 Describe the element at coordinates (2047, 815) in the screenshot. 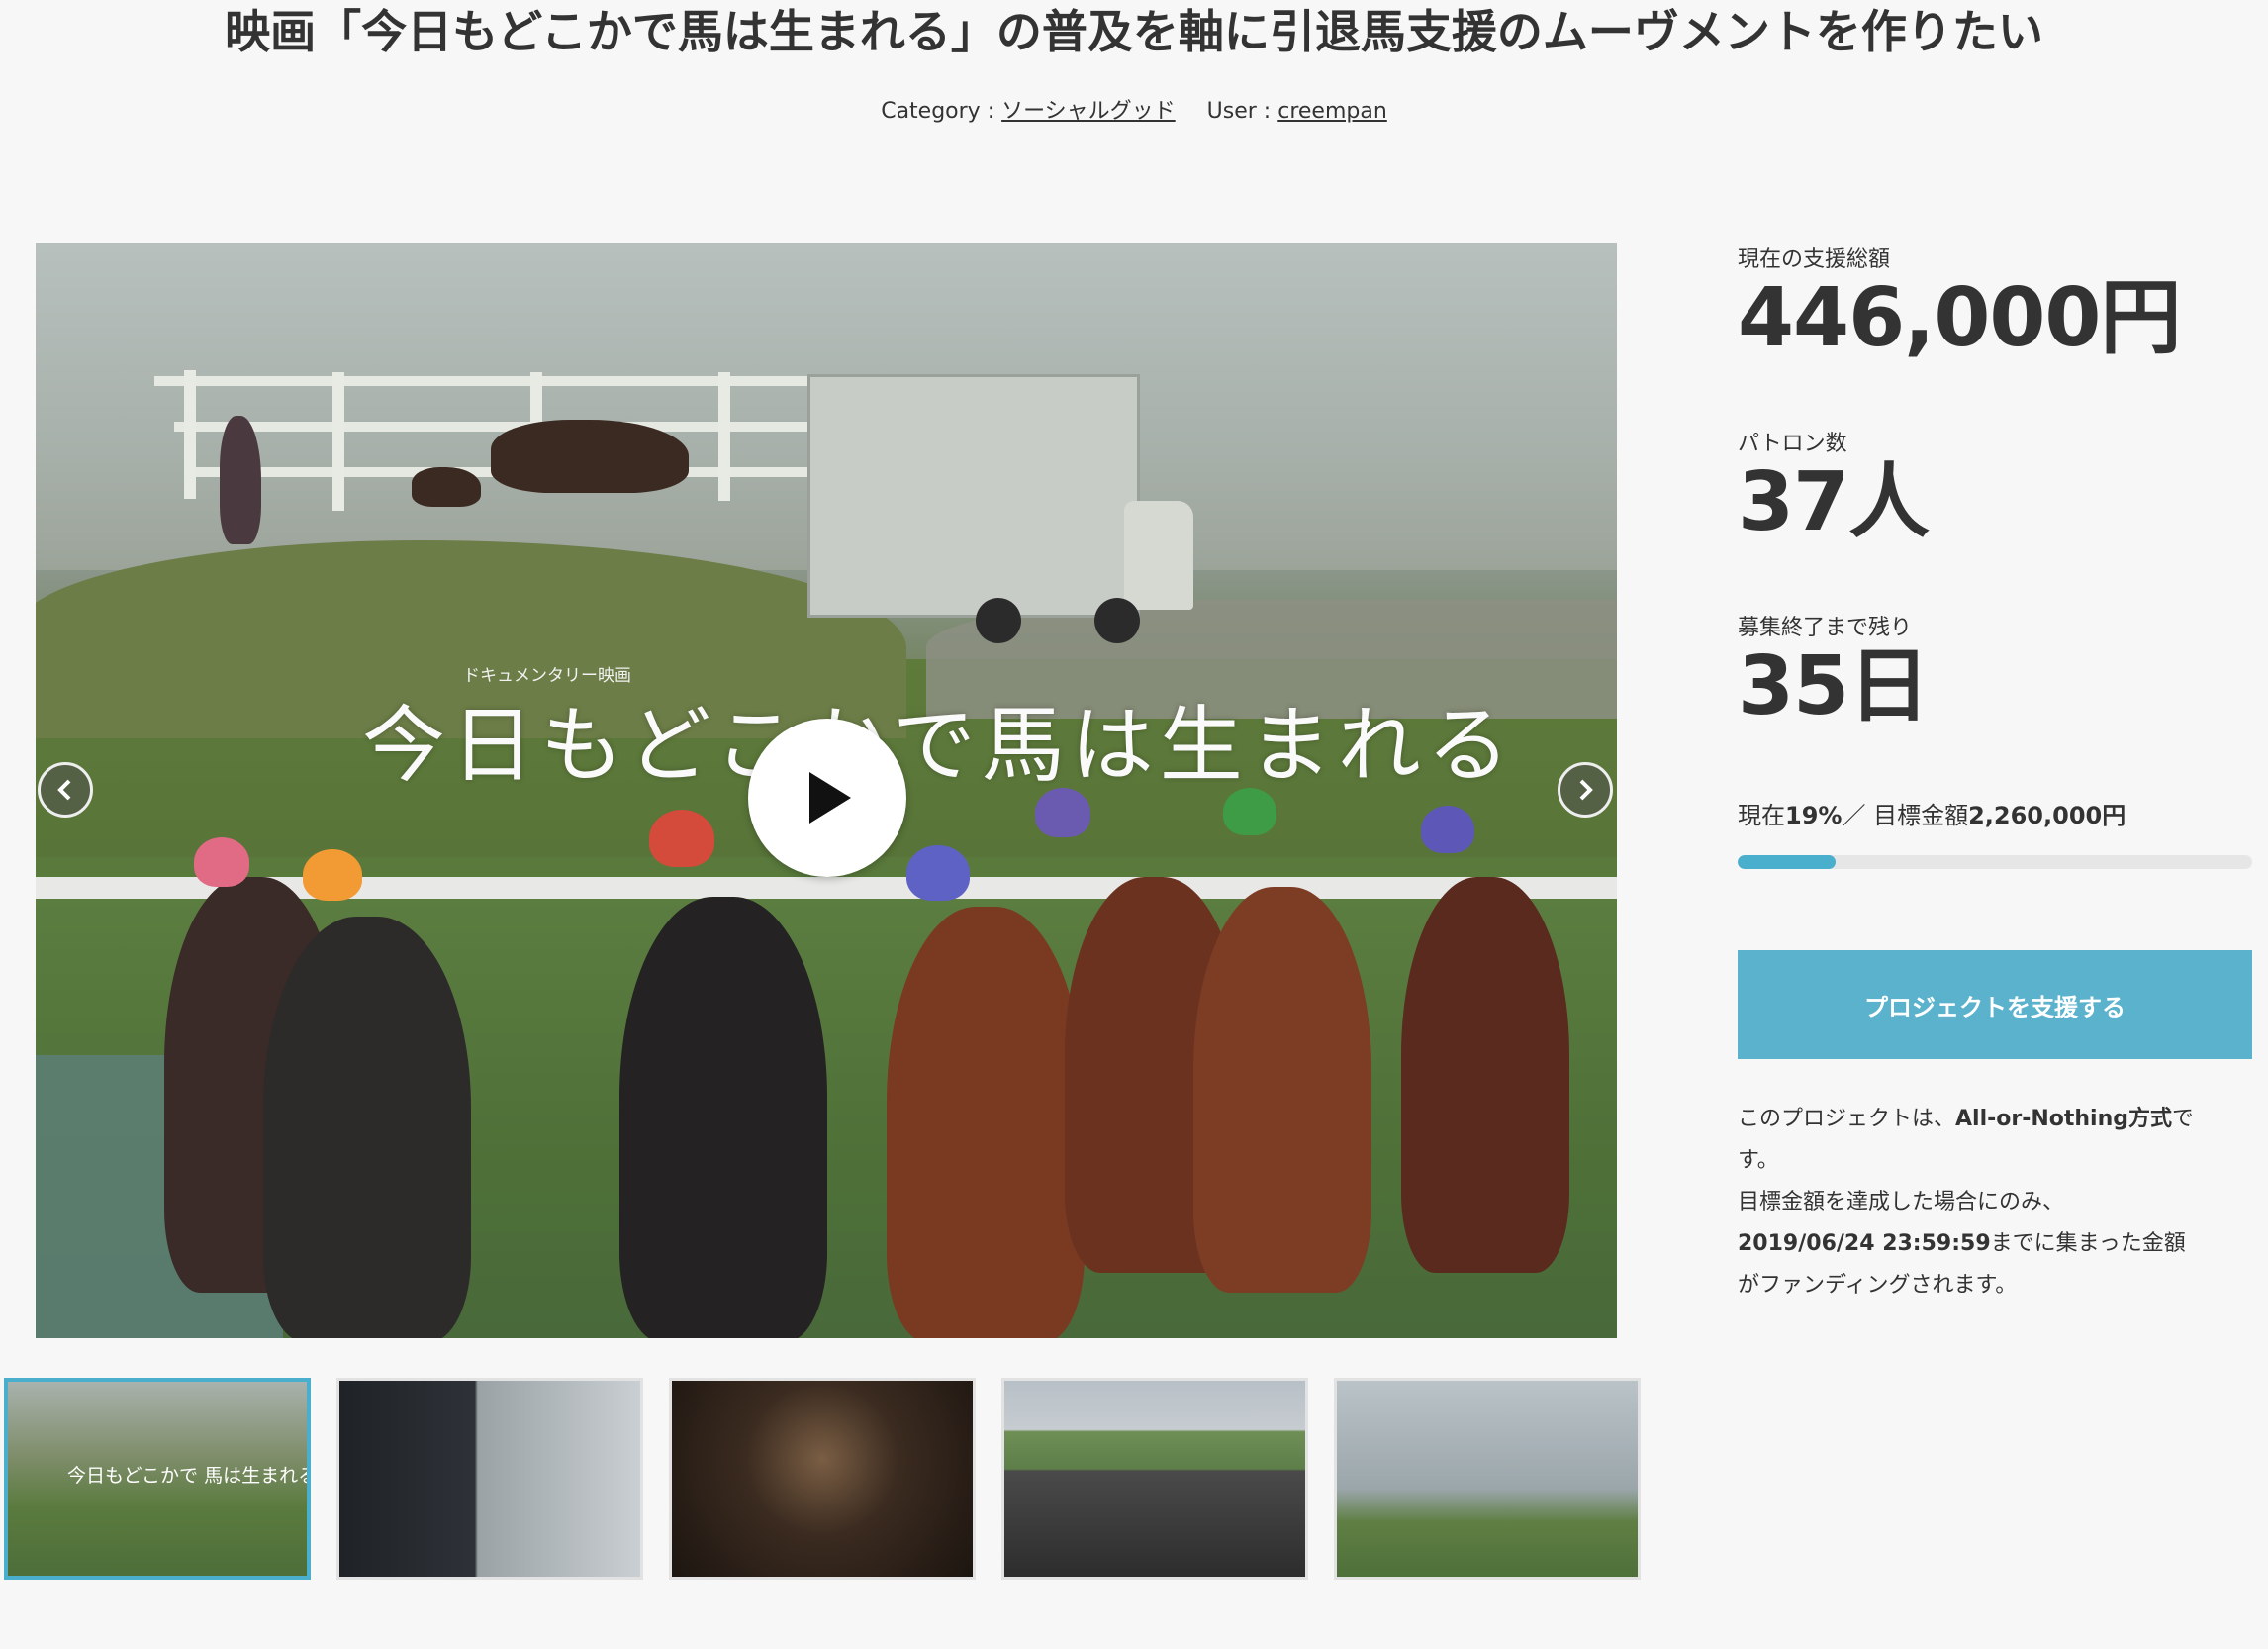

I see `progress-goal-amount: 2,260,000円` at that location.